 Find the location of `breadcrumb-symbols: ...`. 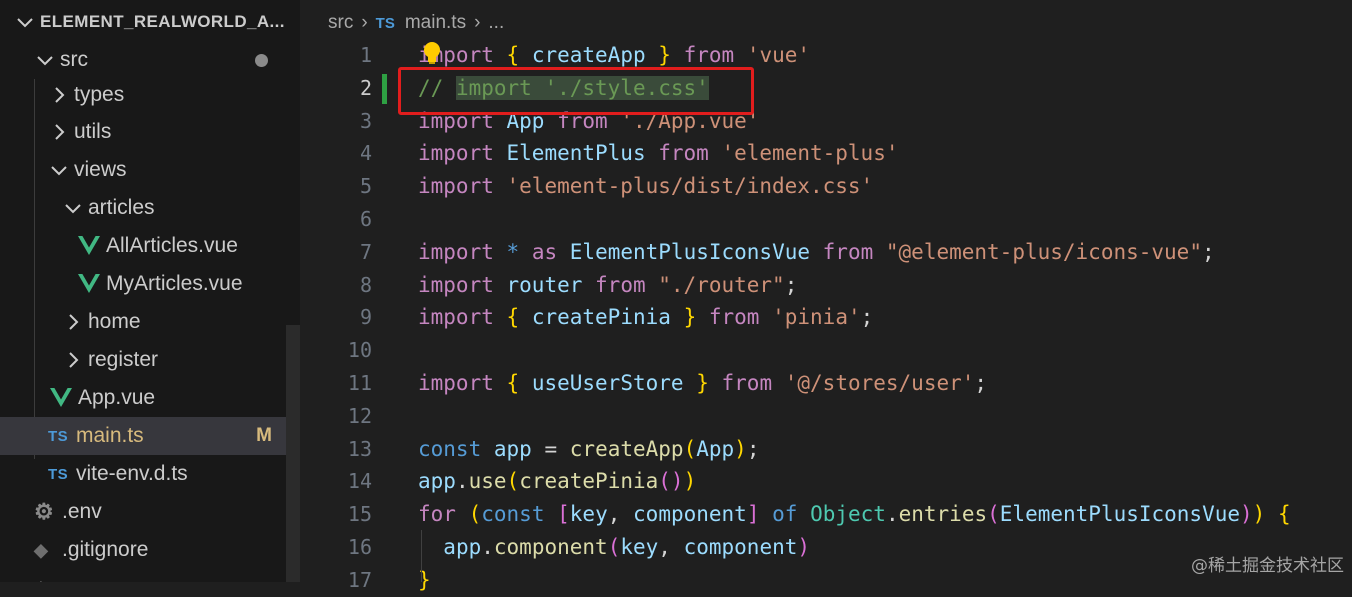

breadcrumb-symbols: ... is located at coordinates (496, 23).